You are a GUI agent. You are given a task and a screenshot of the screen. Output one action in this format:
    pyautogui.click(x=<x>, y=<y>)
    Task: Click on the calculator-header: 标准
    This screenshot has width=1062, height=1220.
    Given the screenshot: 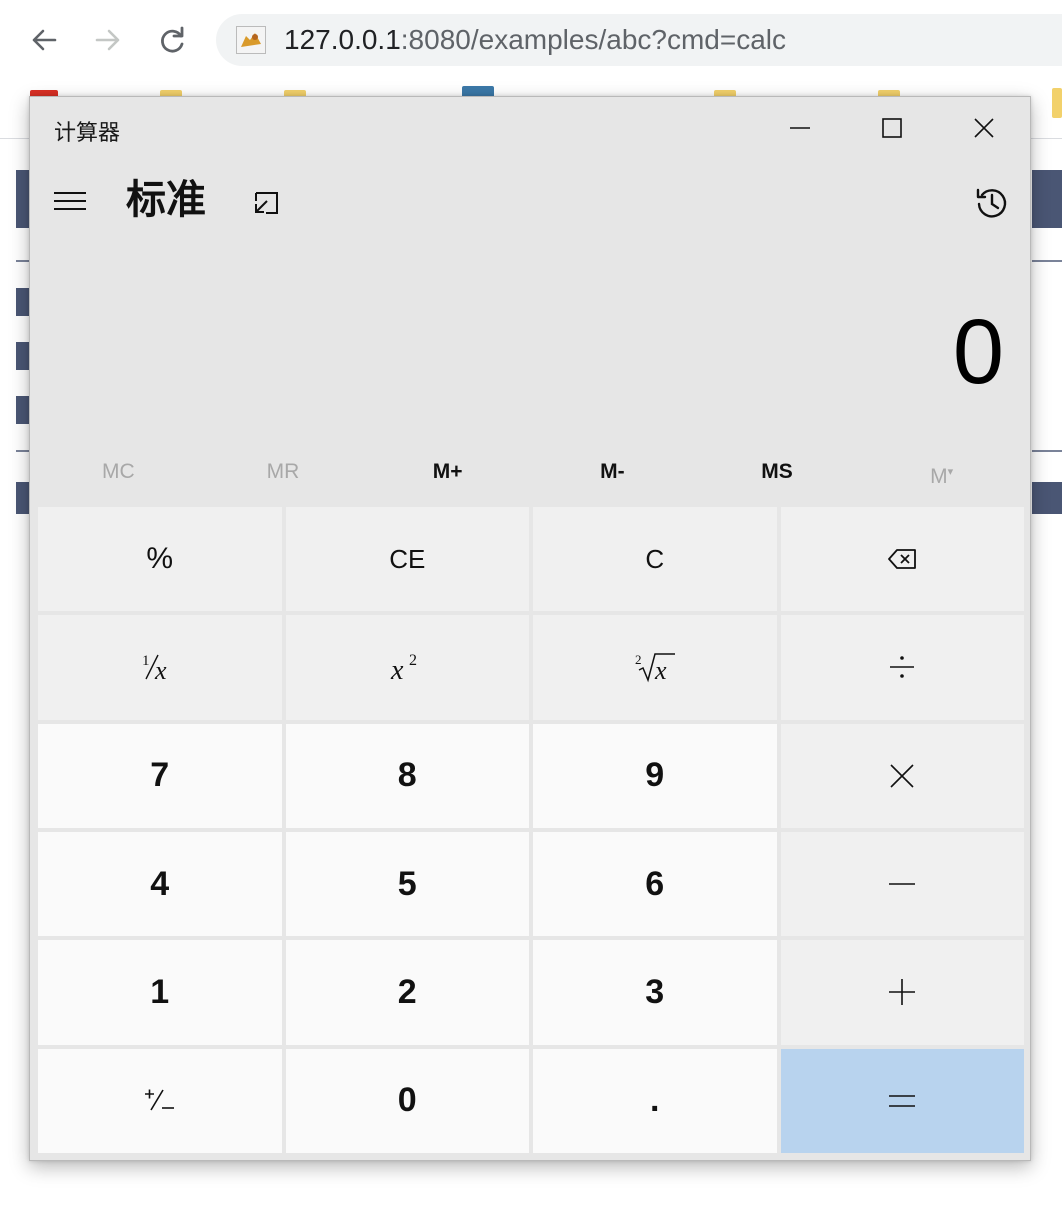 What is the action you would take?
    pyautogui.click(x=530, y=202)
    